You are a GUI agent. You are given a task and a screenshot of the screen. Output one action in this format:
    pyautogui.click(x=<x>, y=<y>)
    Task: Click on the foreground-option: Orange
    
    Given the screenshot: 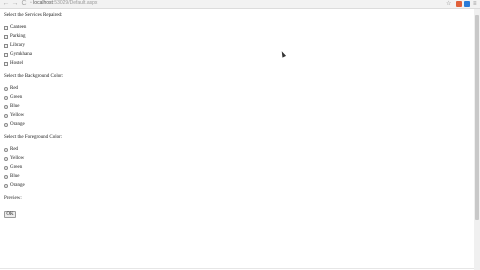 What is the action you would take?
    pyautogui.click(x=33, y=185)
    